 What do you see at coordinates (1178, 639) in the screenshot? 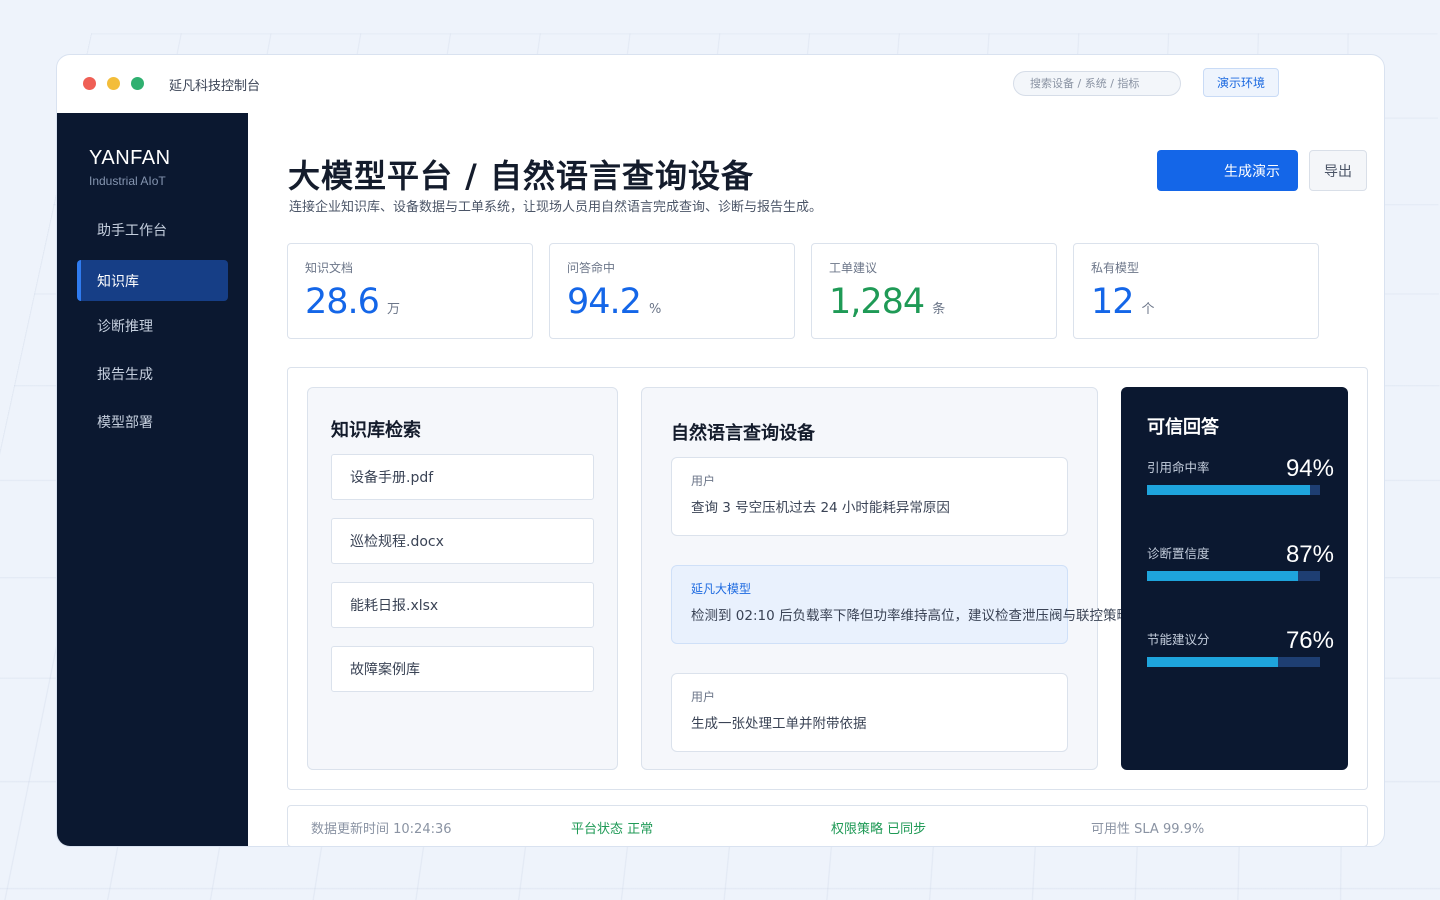
I see `metric-label: 节能建议分` at bounding box center [1178, 639].